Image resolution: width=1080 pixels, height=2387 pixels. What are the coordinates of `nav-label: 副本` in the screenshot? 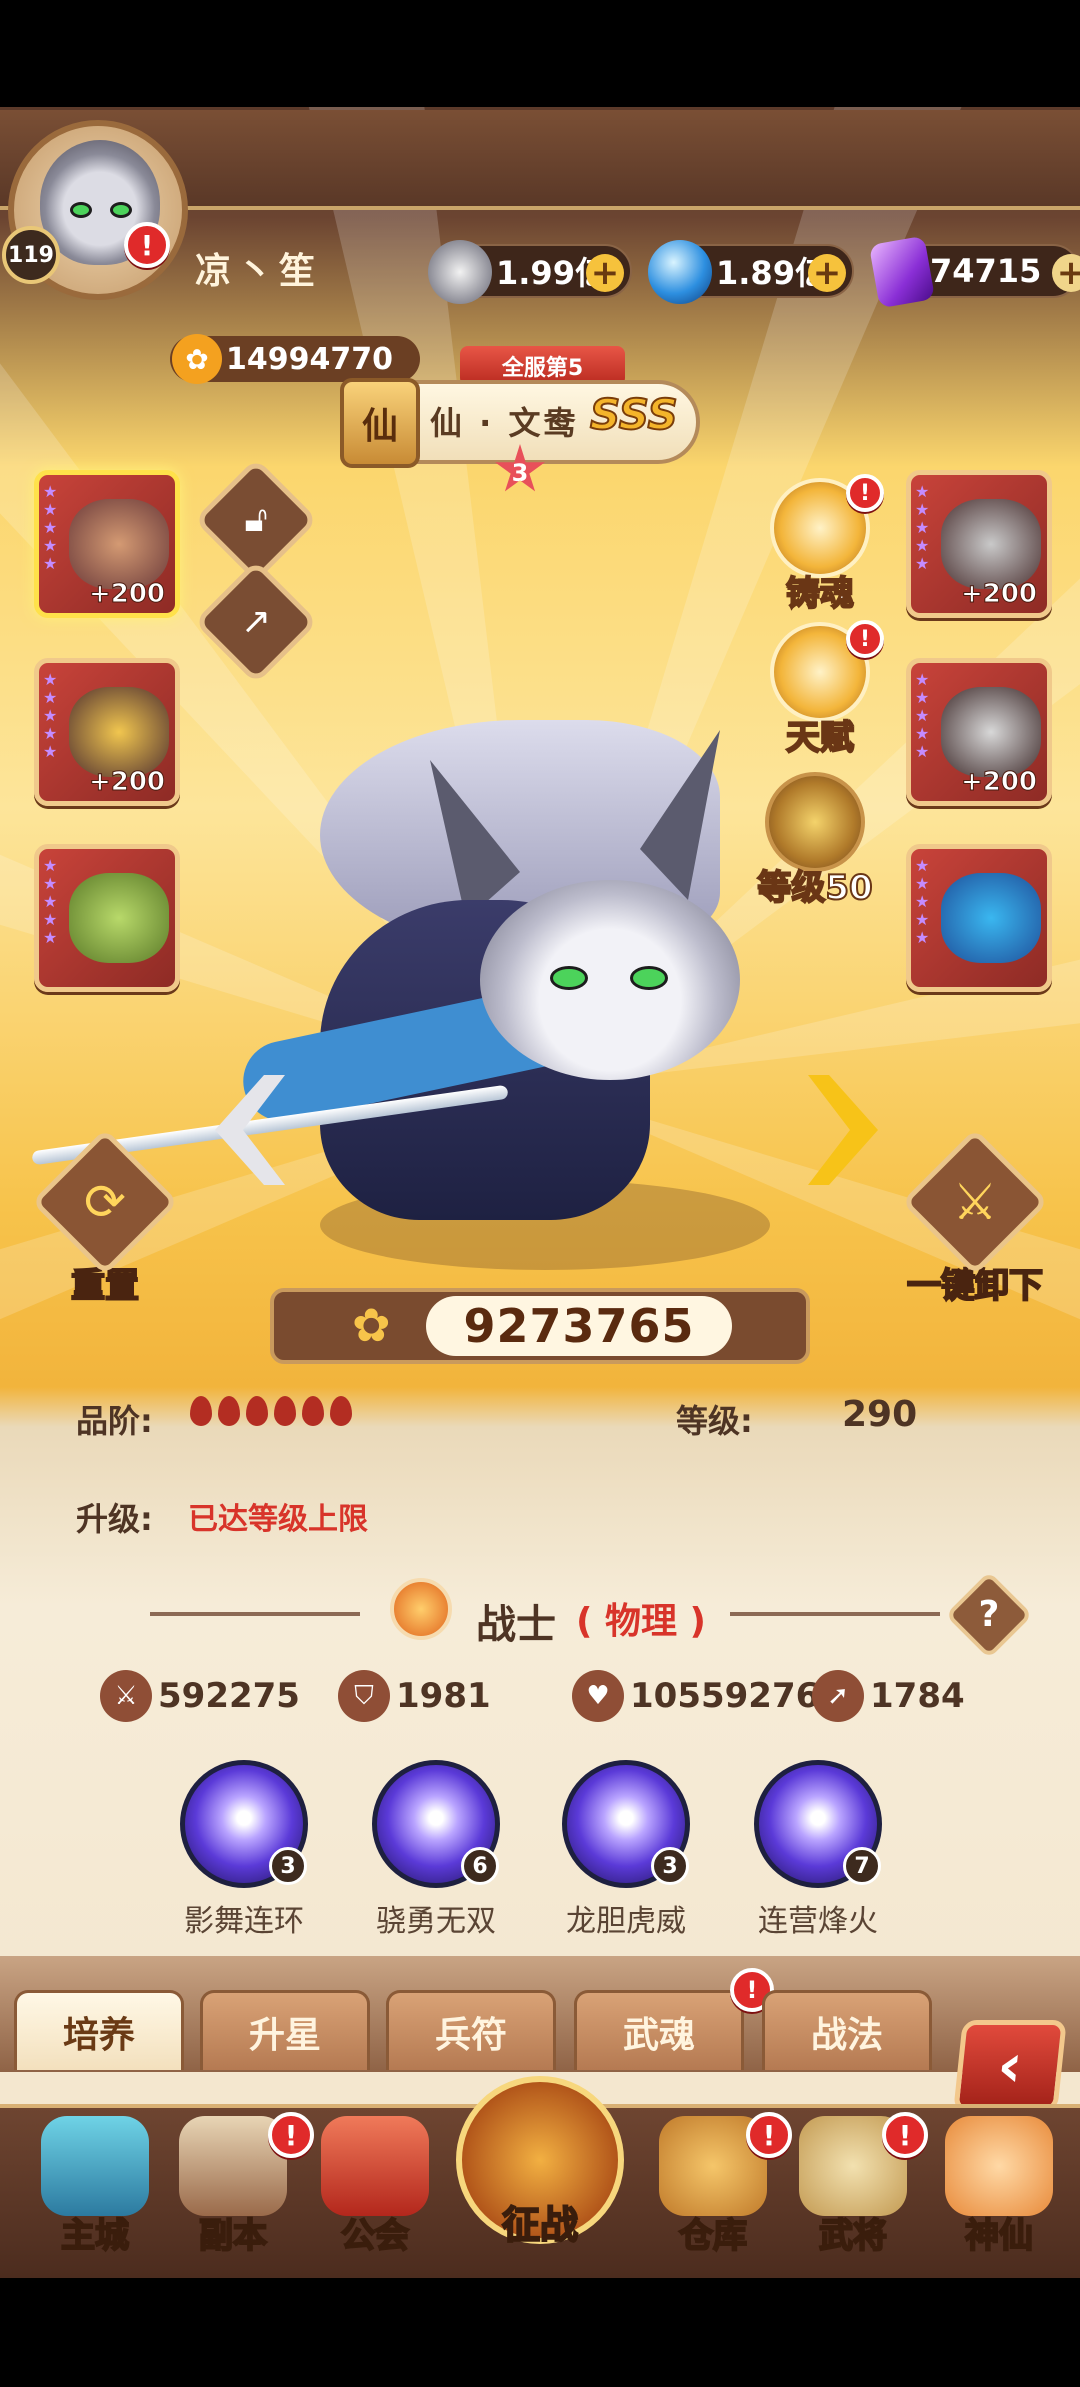 It's located at (233, 2236).